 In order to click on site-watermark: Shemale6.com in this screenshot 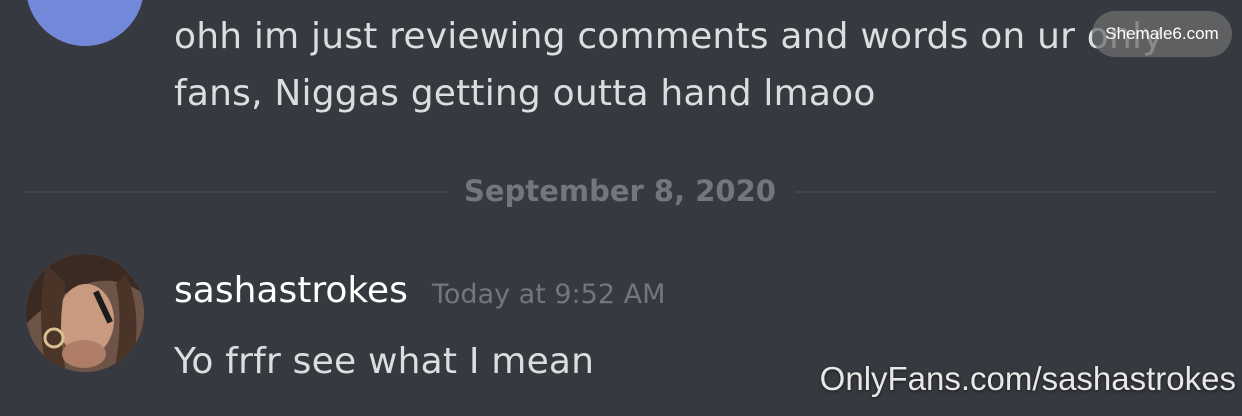, I will do `click(1162, 34)`.